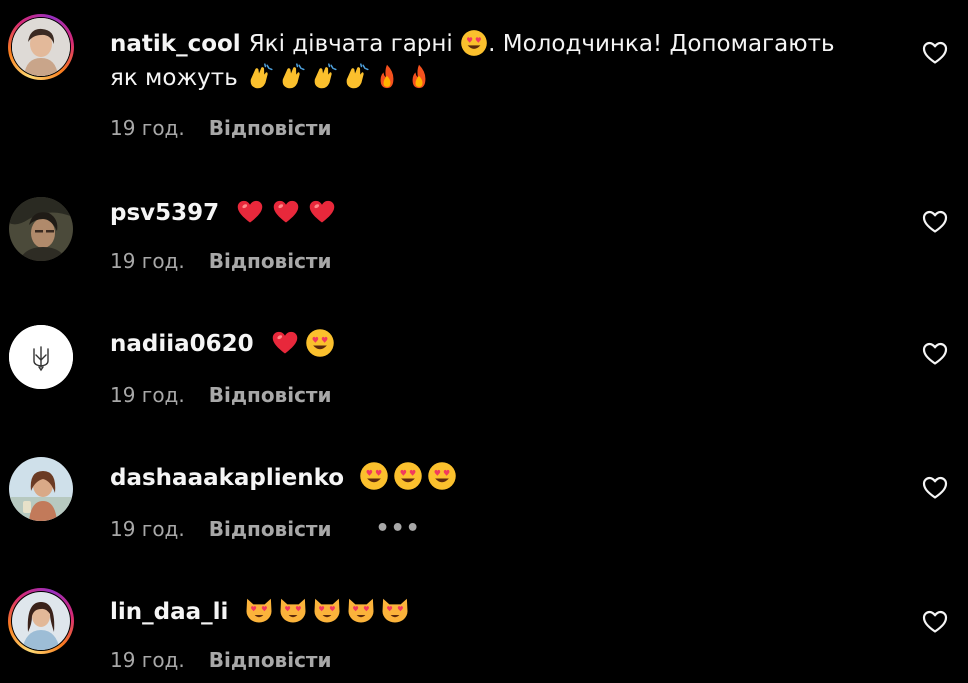  What do you see at coordinates (500, 478) in the screenshot?
I see `comment-text: dashaaakaplienko` at bounding box center [500, 478].